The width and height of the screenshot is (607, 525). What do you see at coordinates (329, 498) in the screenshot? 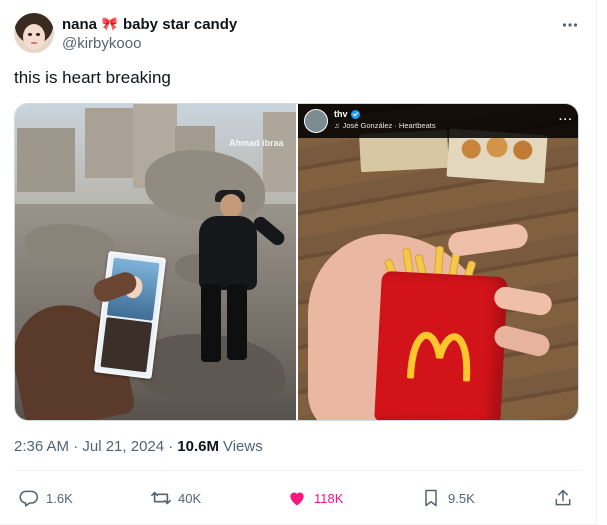
I see `like-count: 118K` at bounding box center [329, 498].